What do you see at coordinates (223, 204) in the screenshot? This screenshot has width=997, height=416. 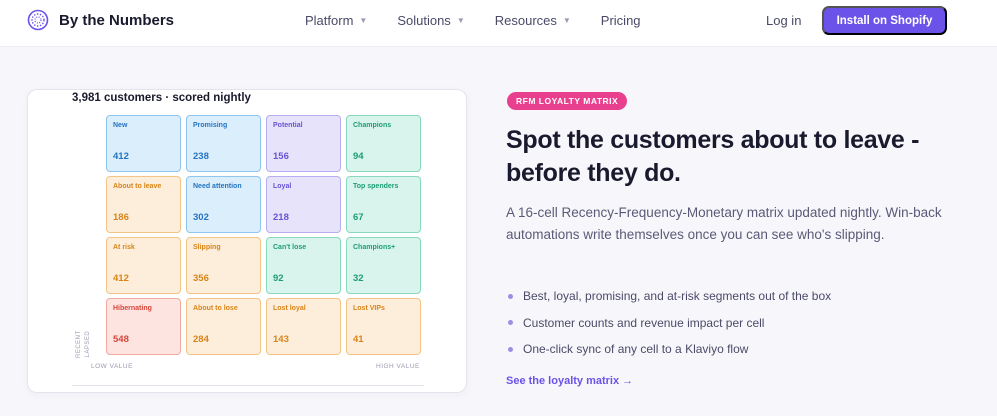 I see `matrix-cell: Need attention 302` at bounding box center [223, 204].